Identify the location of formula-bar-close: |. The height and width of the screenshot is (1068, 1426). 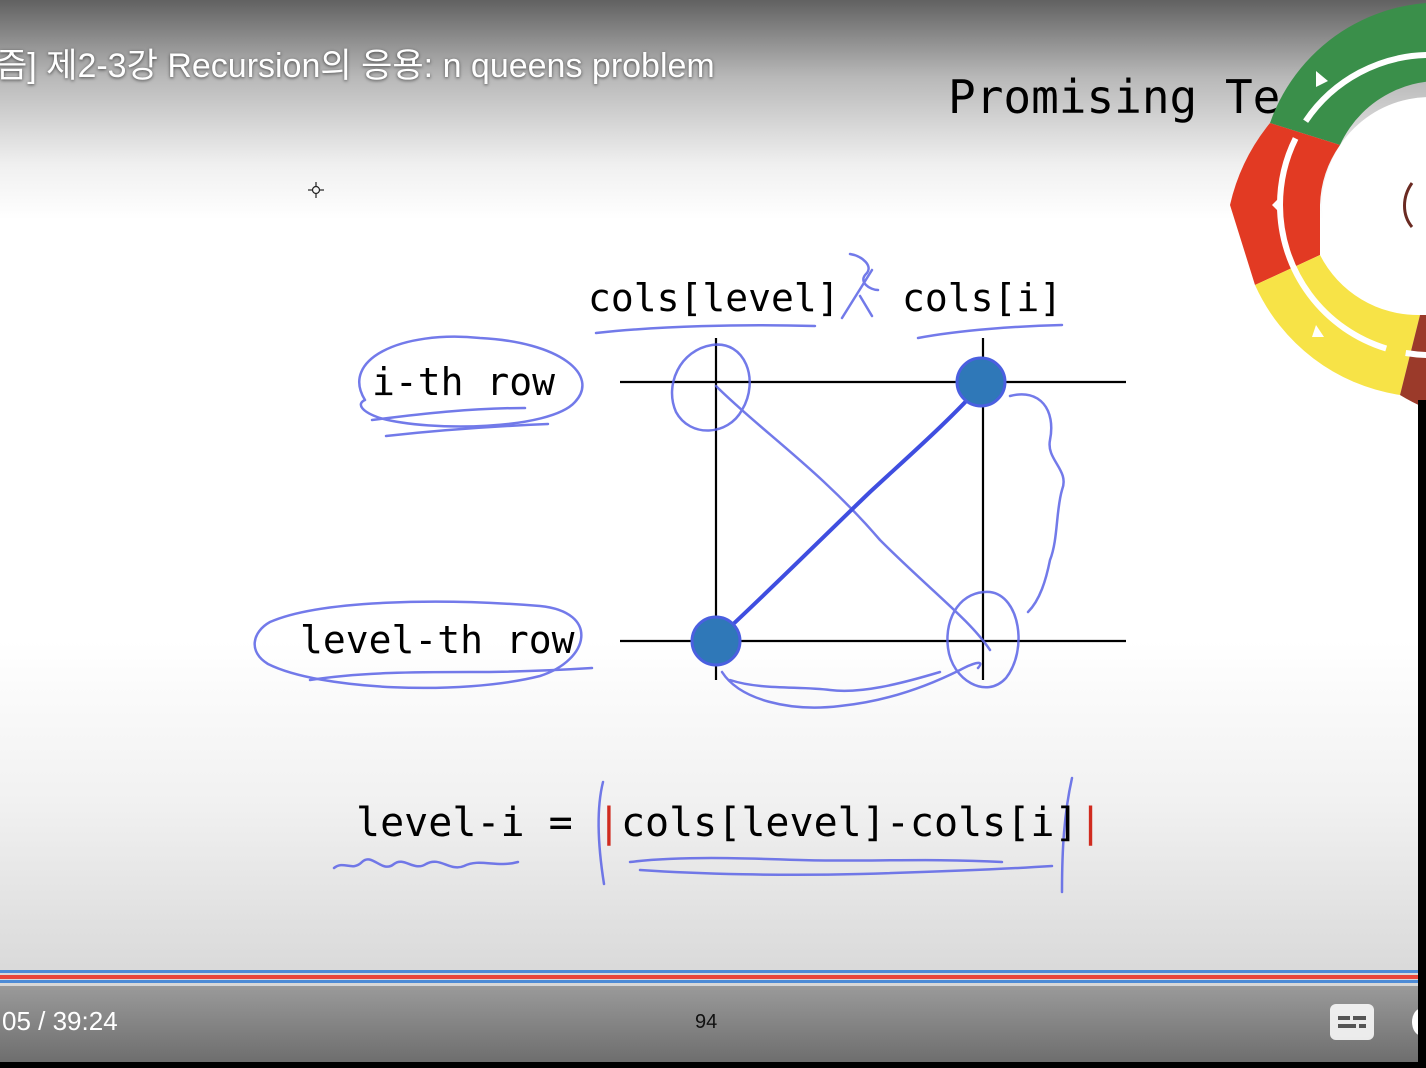
(1090, 823).